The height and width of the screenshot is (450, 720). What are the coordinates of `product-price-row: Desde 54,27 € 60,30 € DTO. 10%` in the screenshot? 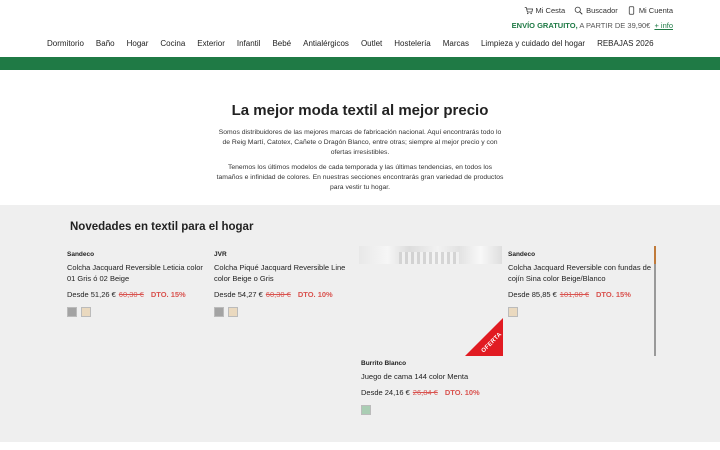 It's located at (286, 294).